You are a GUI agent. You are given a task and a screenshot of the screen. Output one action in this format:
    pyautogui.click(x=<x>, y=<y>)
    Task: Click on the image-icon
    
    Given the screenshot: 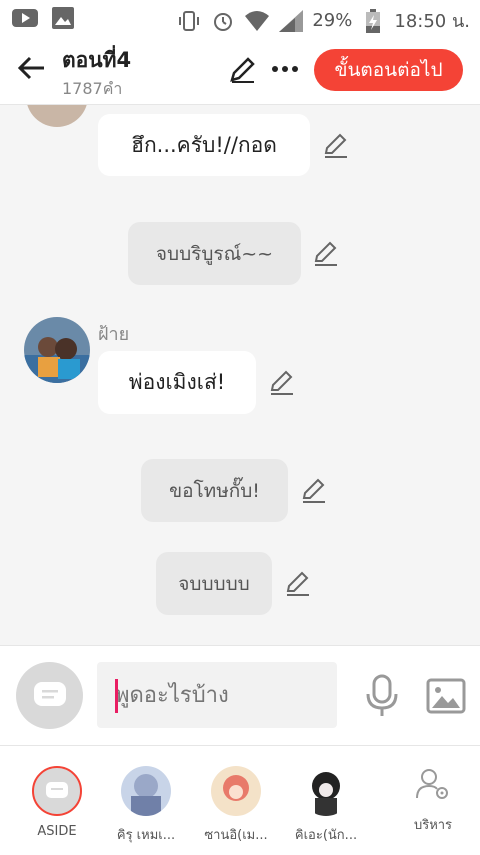 What is the action you would take?
    pyautogui.click(x=446, y=696)
    